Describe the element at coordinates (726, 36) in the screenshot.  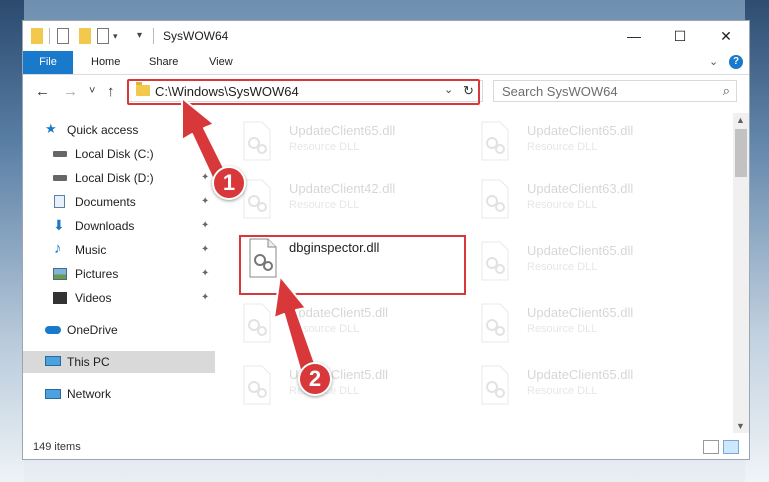
I see `close-button: ✕` at that location.